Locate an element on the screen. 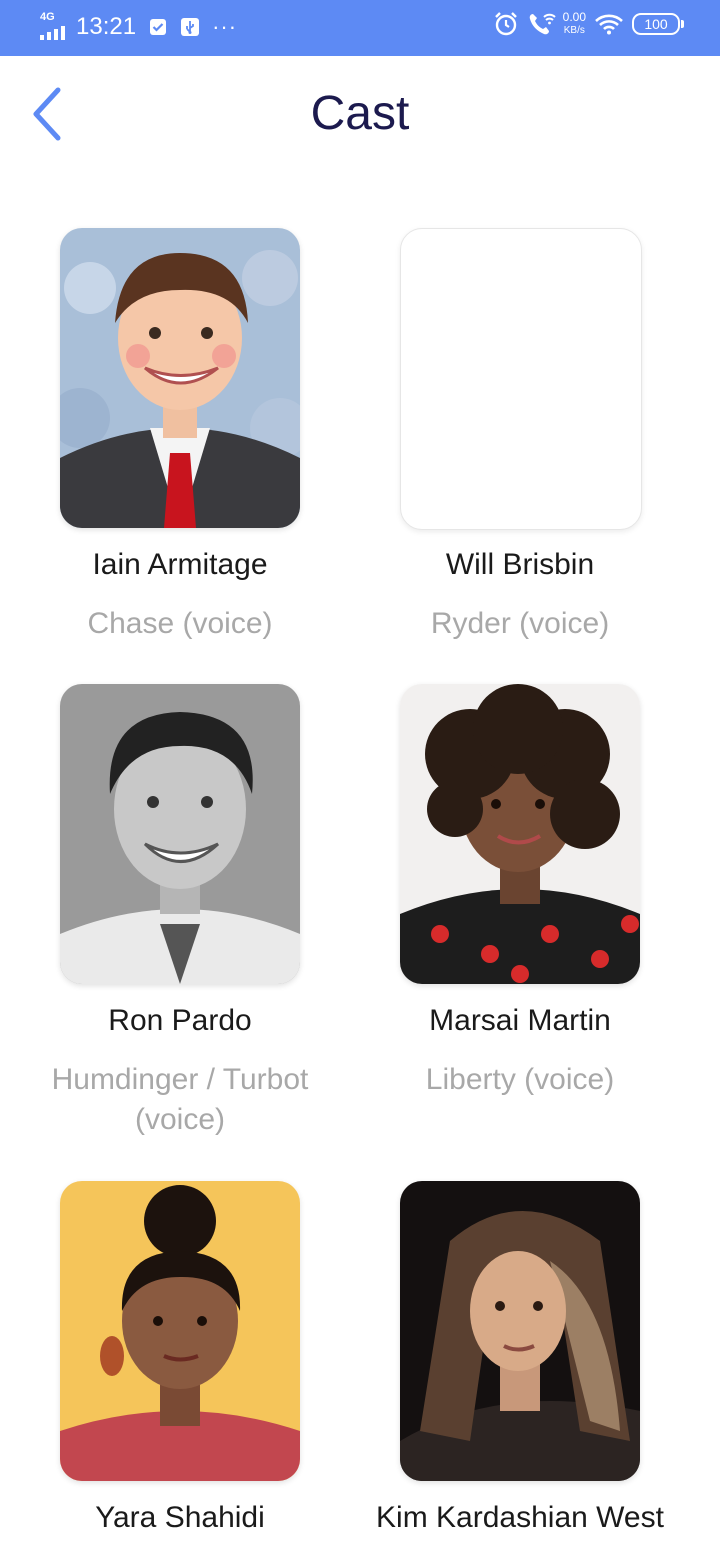  battery-level: 100 is located at coordinates (656, 24).